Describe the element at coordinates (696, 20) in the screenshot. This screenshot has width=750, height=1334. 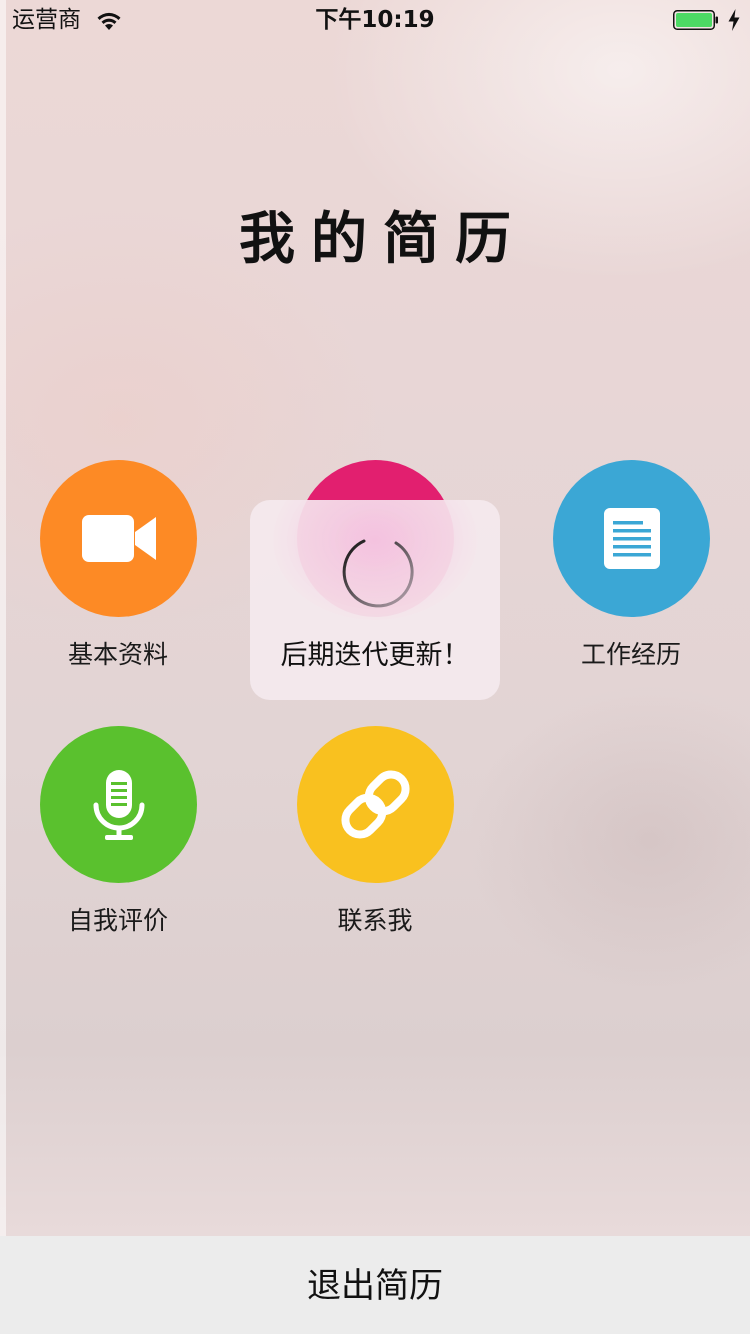
I see `battery-icon` at that location.